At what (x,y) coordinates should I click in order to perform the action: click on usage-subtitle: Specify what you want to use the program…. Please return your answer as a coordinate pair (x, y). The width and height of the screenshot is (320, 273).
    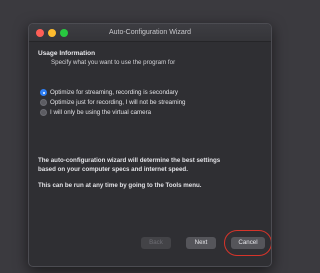
    Looking at the image, I should click on (113, 62).